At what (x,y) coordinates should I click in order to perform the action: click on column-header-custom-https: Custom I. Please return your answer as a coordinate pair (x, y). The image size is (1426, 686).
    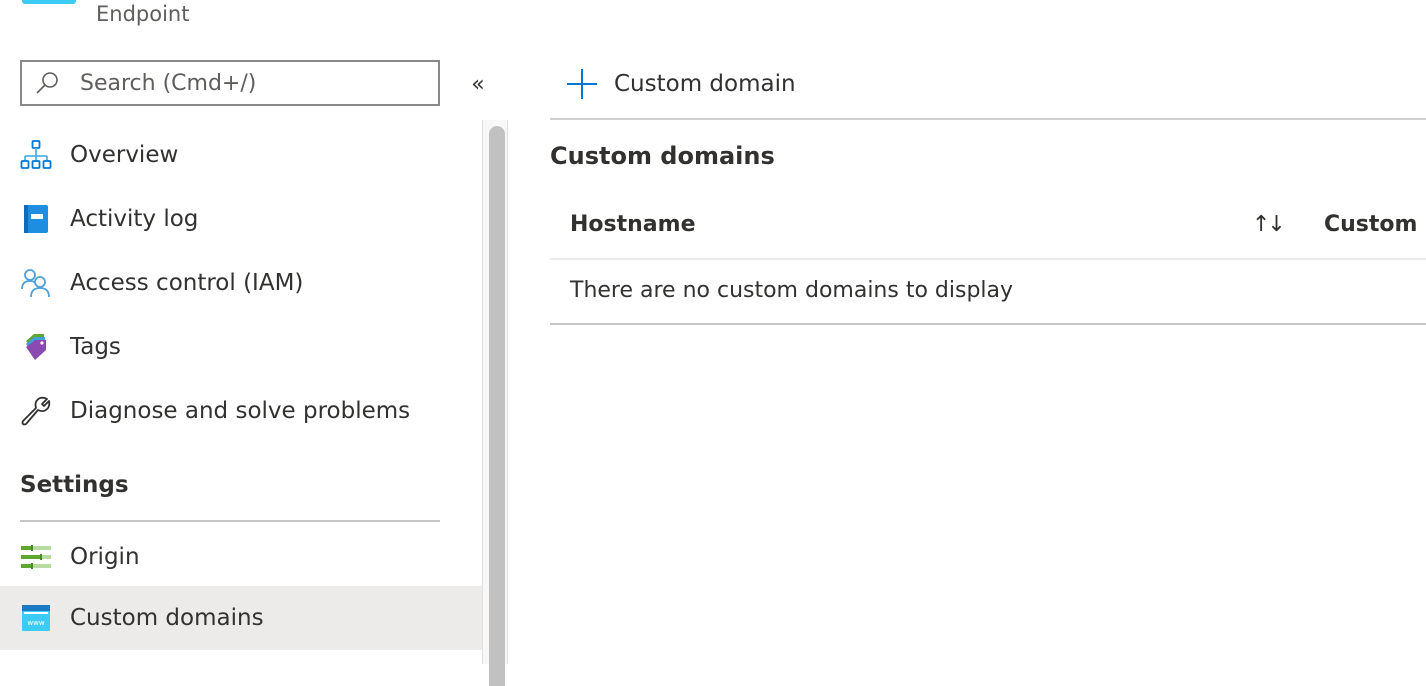
    Looking at the image, I should click on (1375, 224).